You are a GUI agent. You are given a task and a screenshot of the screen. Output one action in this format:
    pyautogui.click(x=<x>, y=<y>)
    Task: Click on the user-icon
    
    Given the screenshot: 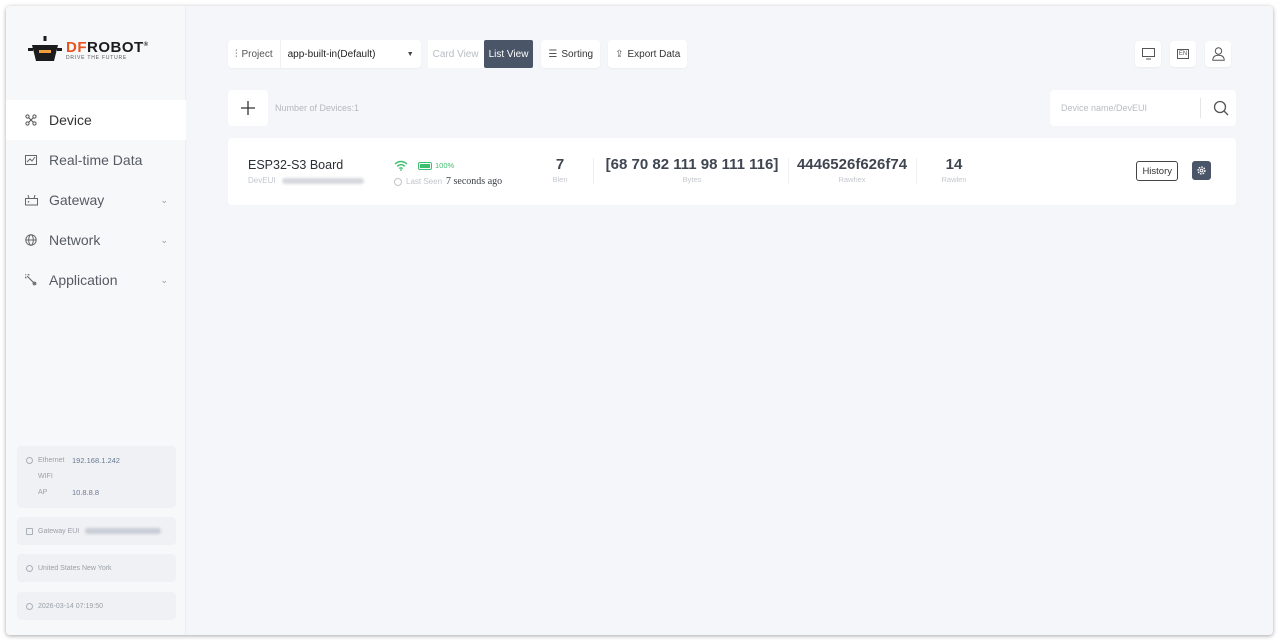 What is the action you would take?
    pyautogui.click(x=1218, y=54)
    